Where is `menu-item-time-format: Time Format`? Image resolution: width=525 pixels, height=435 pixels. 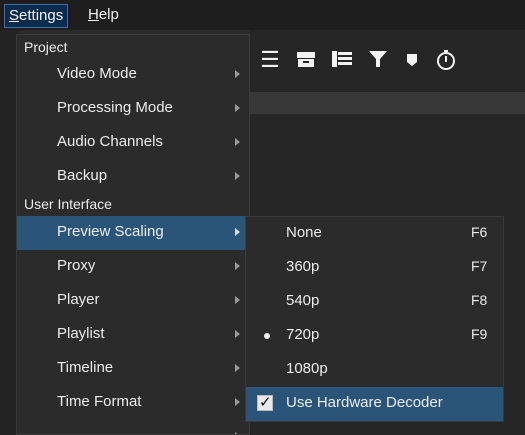 menu-item-time-format: Time Format is located at coordinates (133, 403).